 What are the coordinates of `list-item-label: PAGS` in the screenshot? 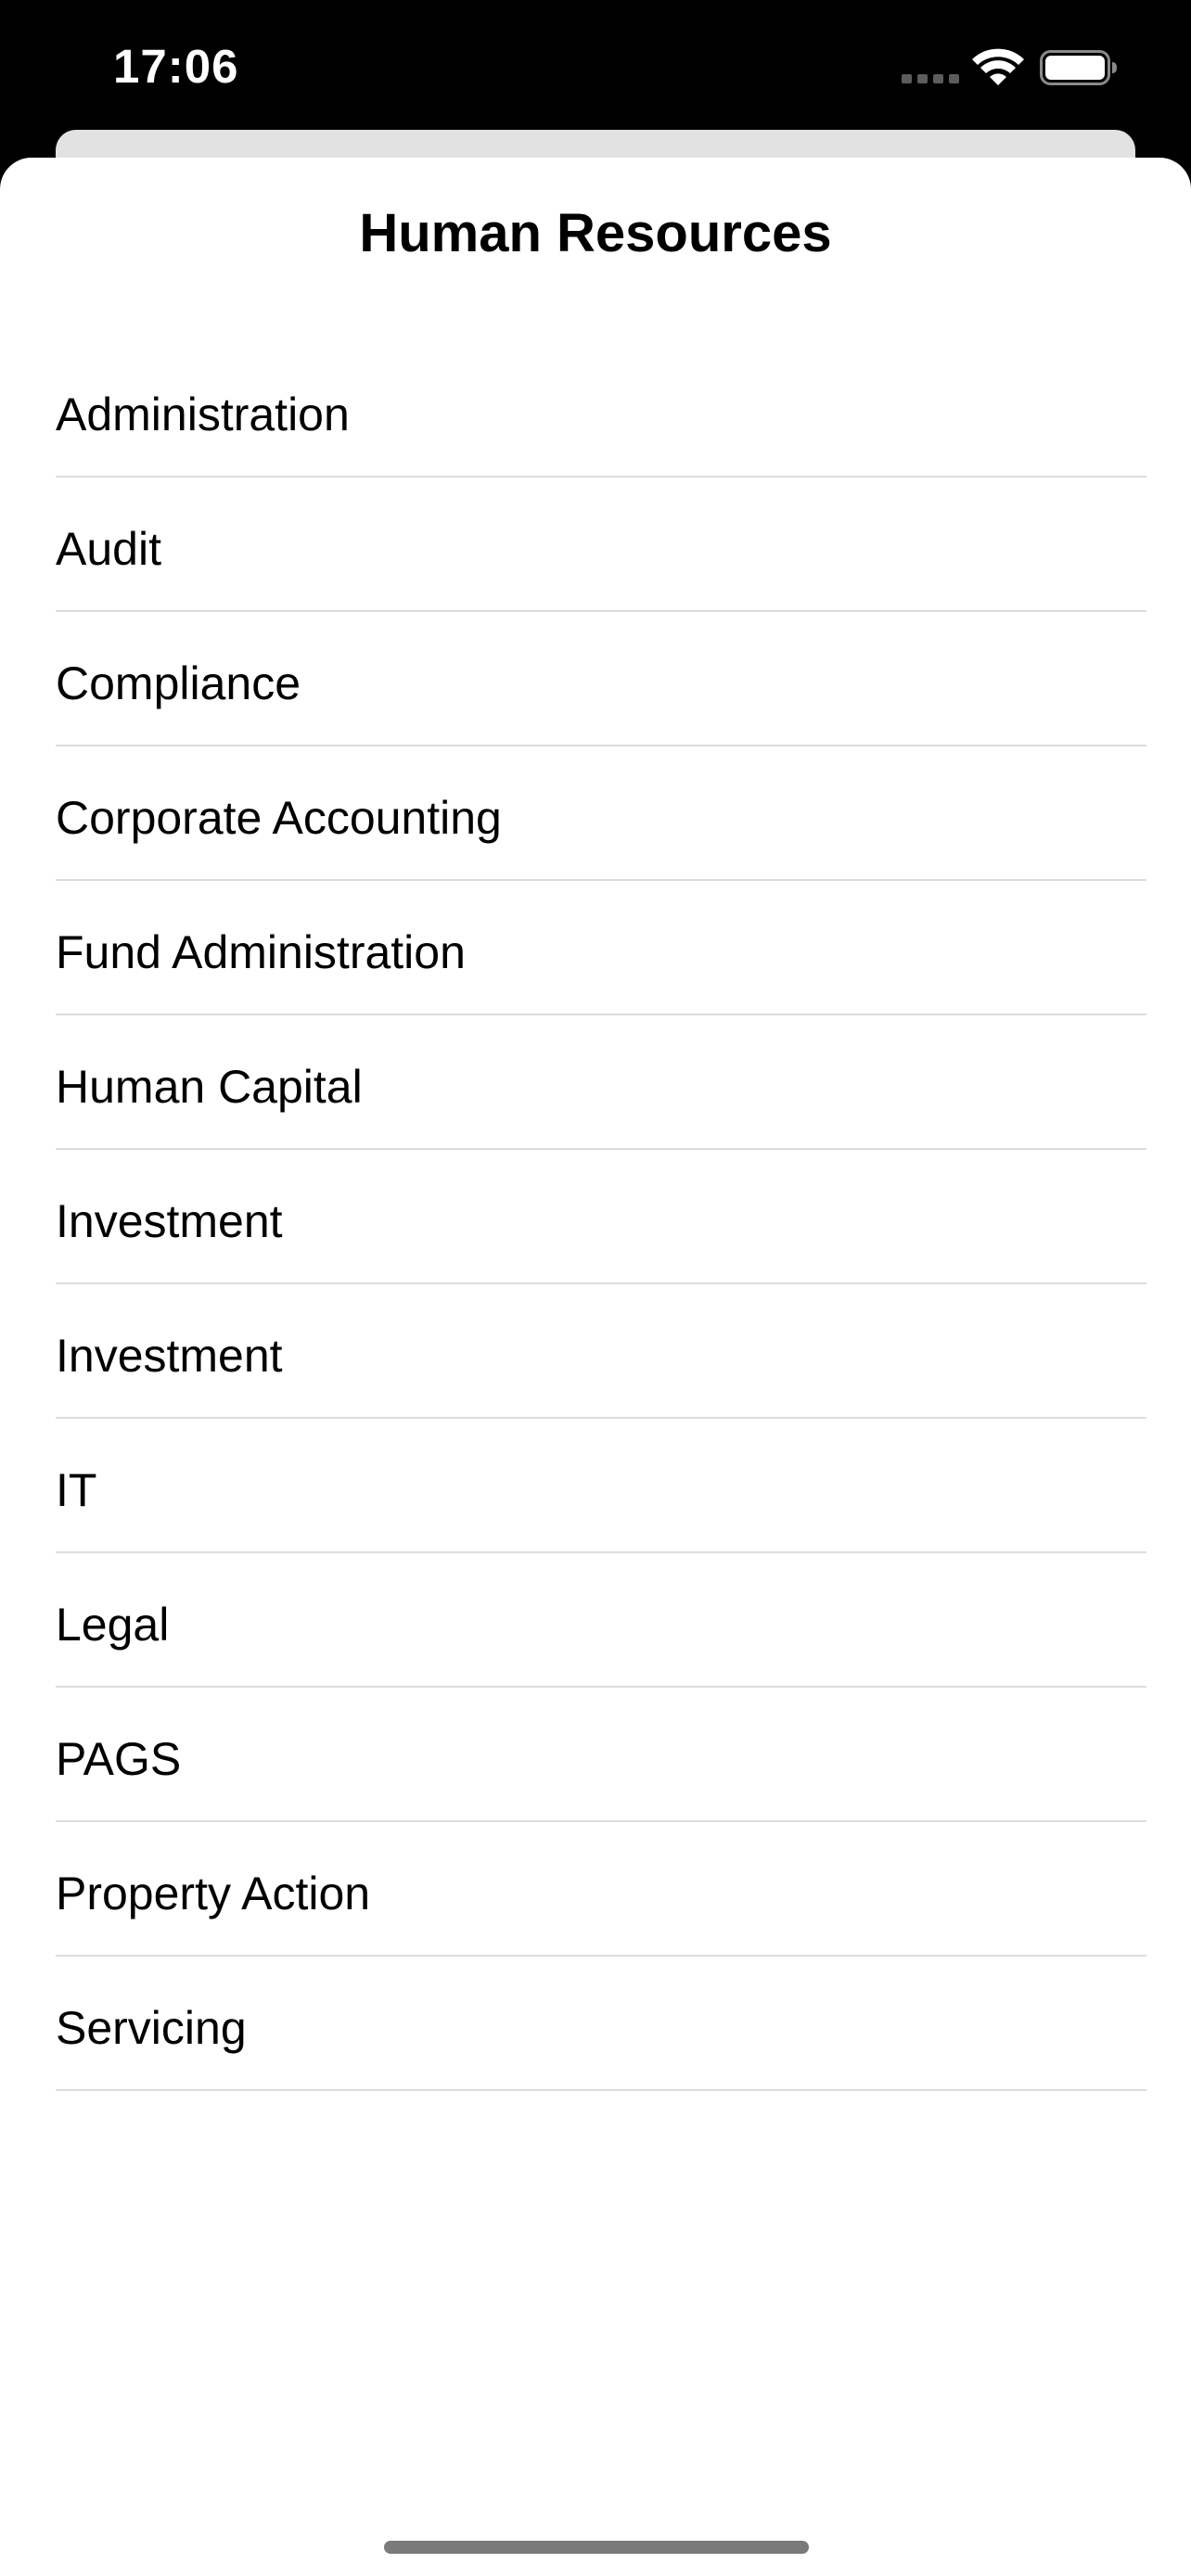 It's located at (119, 1759).